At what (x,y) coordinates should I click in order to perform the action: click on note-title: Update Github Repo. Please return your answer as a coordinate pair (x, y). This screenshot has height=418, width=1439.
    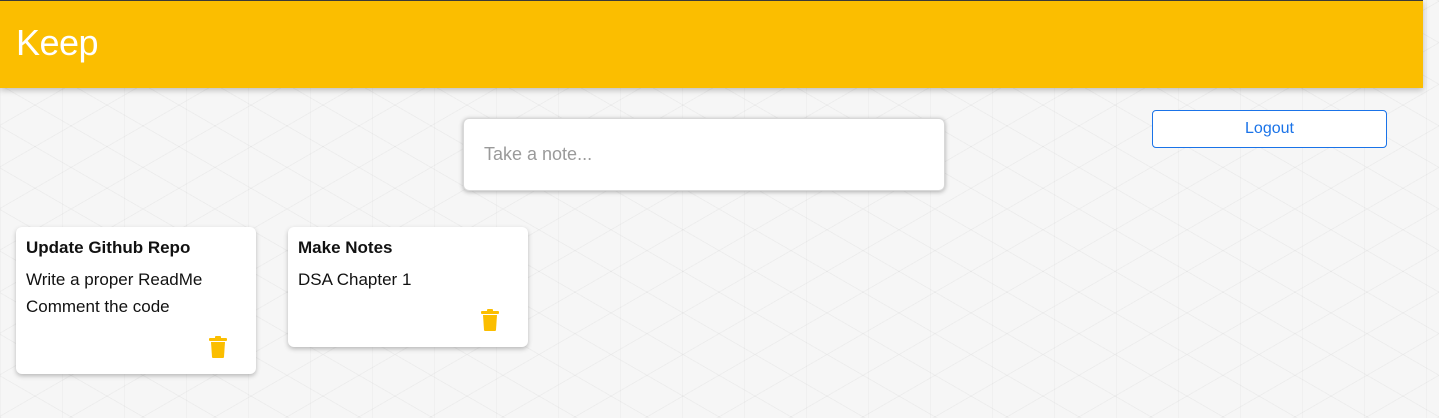
    Looking at the image, I should click on (108, 247).